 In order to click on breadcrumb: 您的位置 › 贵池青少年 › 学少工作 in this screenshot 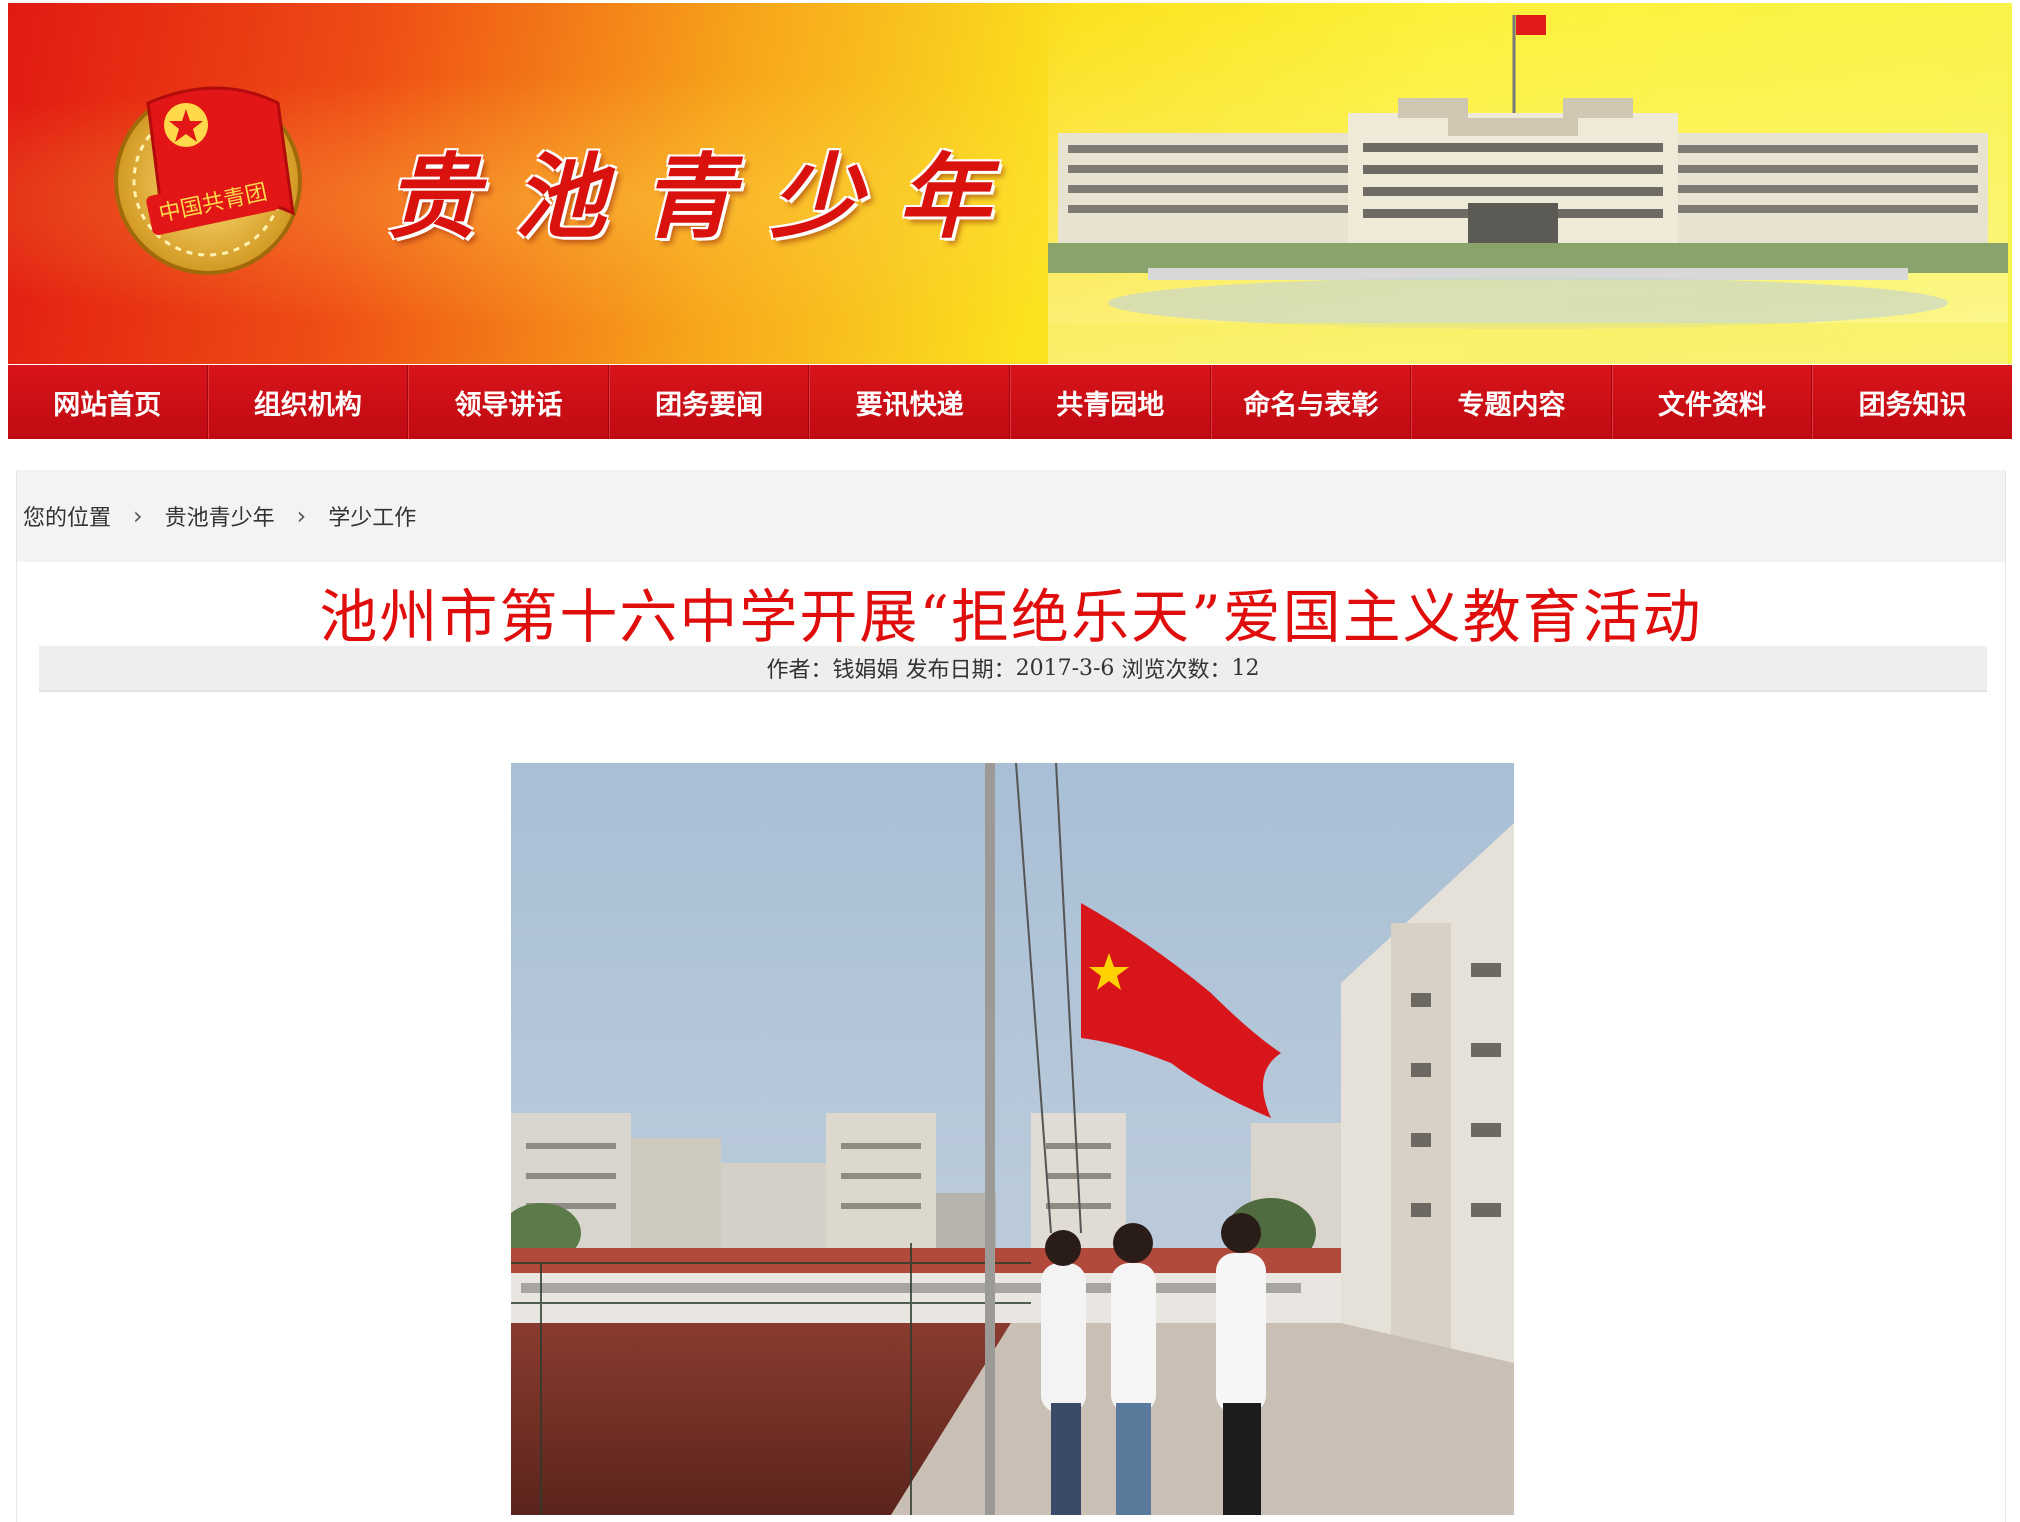, I will do `click(1011, 516)`.